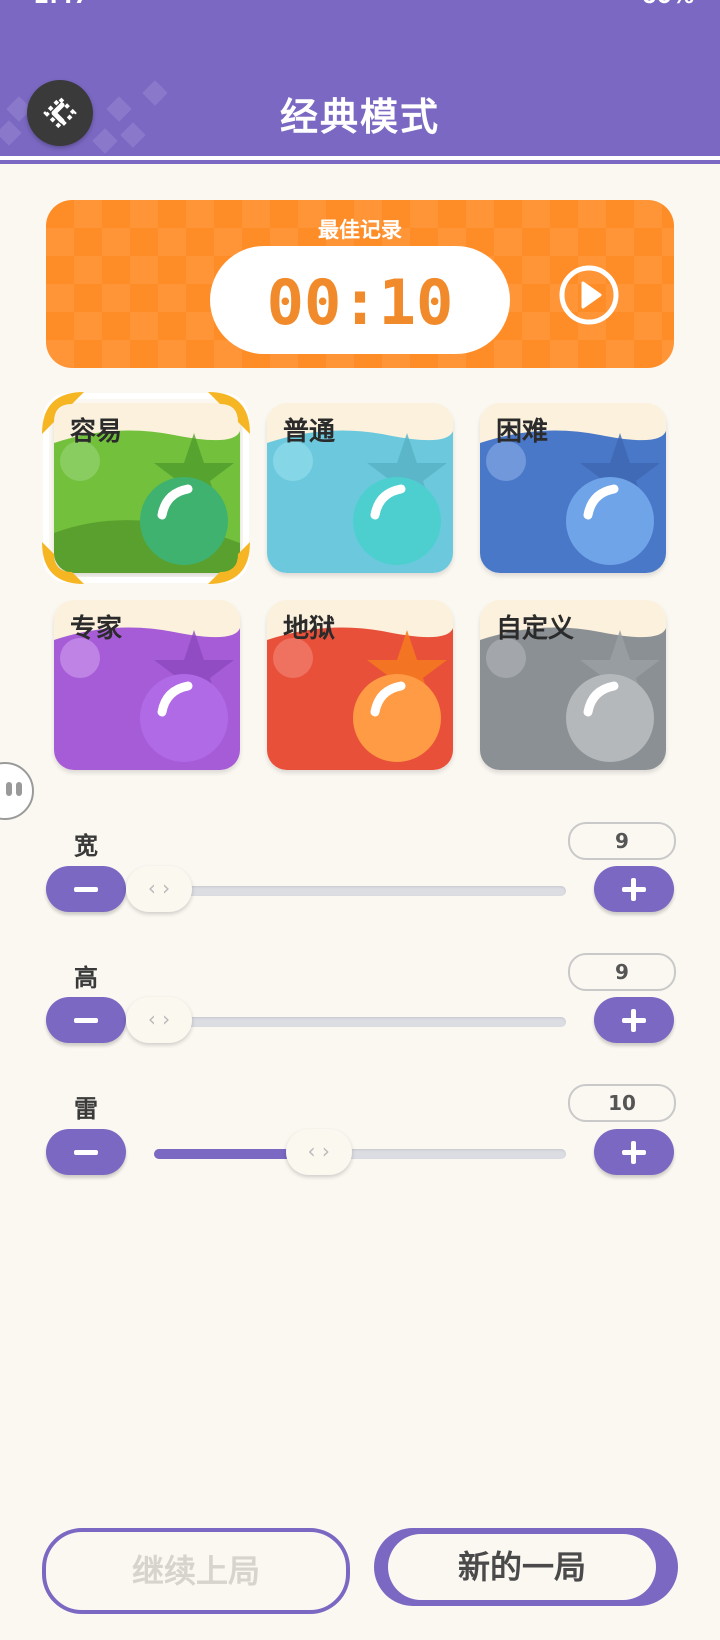 This screenshot has height=1640, width=720. Describe the element at coordinates (309, 629) in the screenshot. I see `difficulty-label: 地狱` at that location.